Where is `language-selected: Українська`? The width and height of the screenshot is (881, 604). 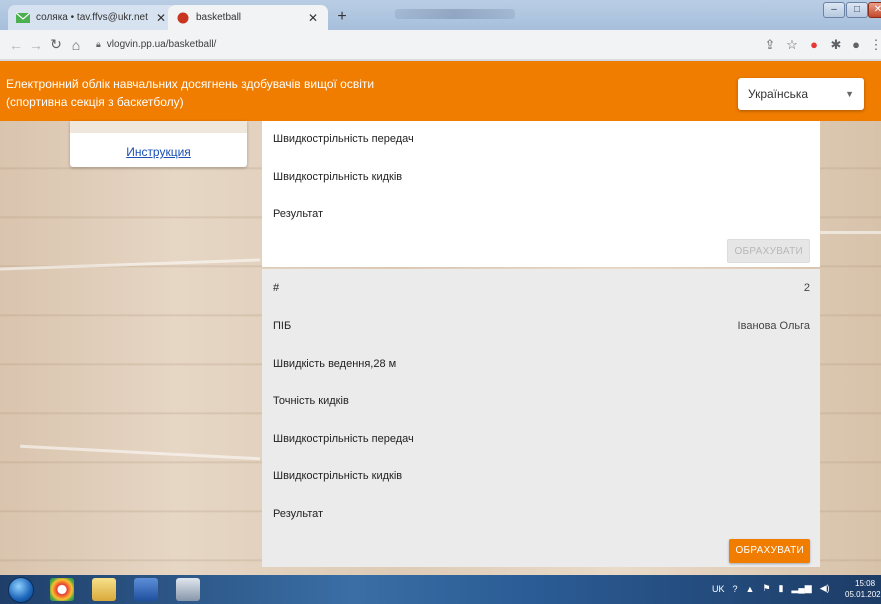 language-selected: Українська is located at coordinates (778, 94).